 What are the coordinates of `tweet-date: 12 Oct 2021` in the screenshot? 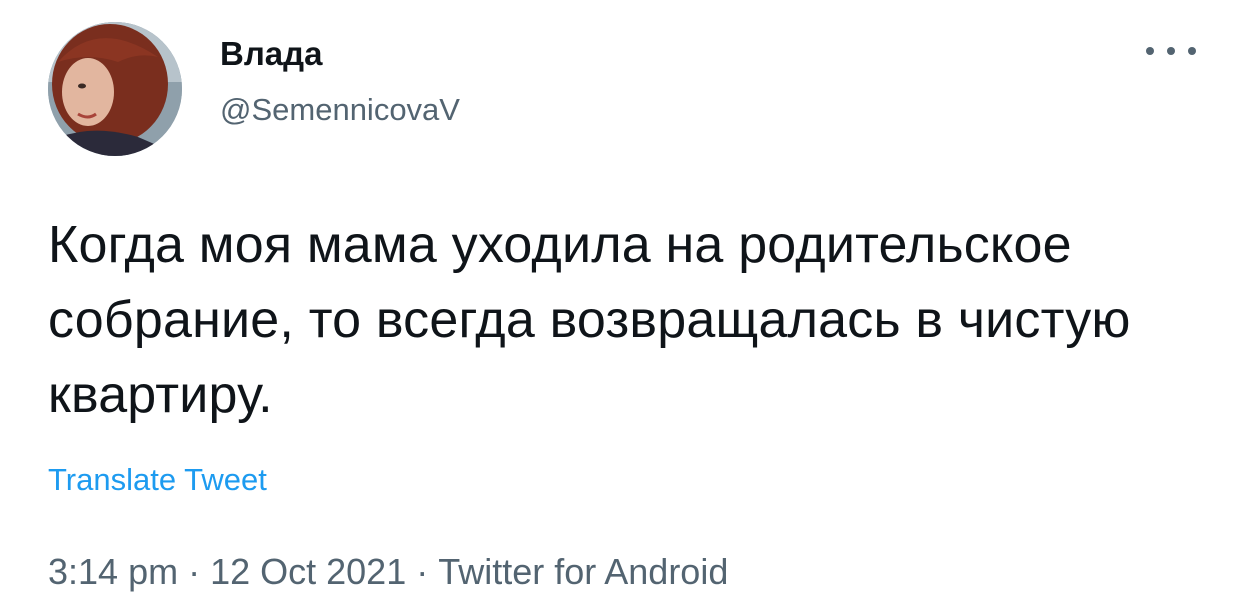 It's located at (308, 571).